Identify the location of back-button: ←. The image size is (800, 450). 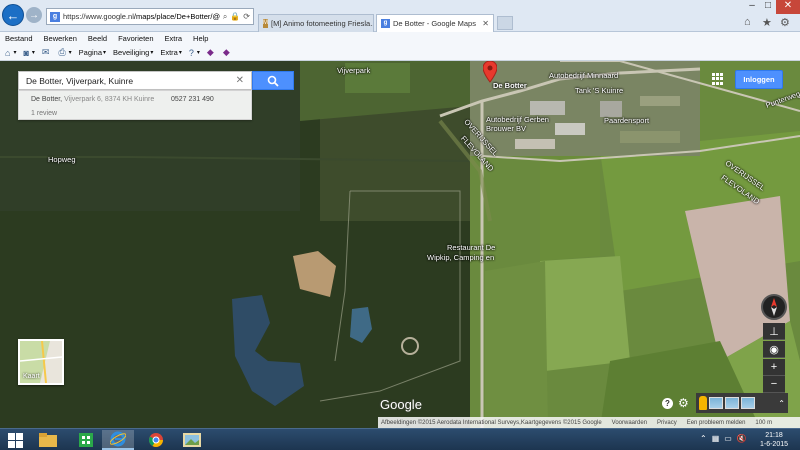
(13, 15).